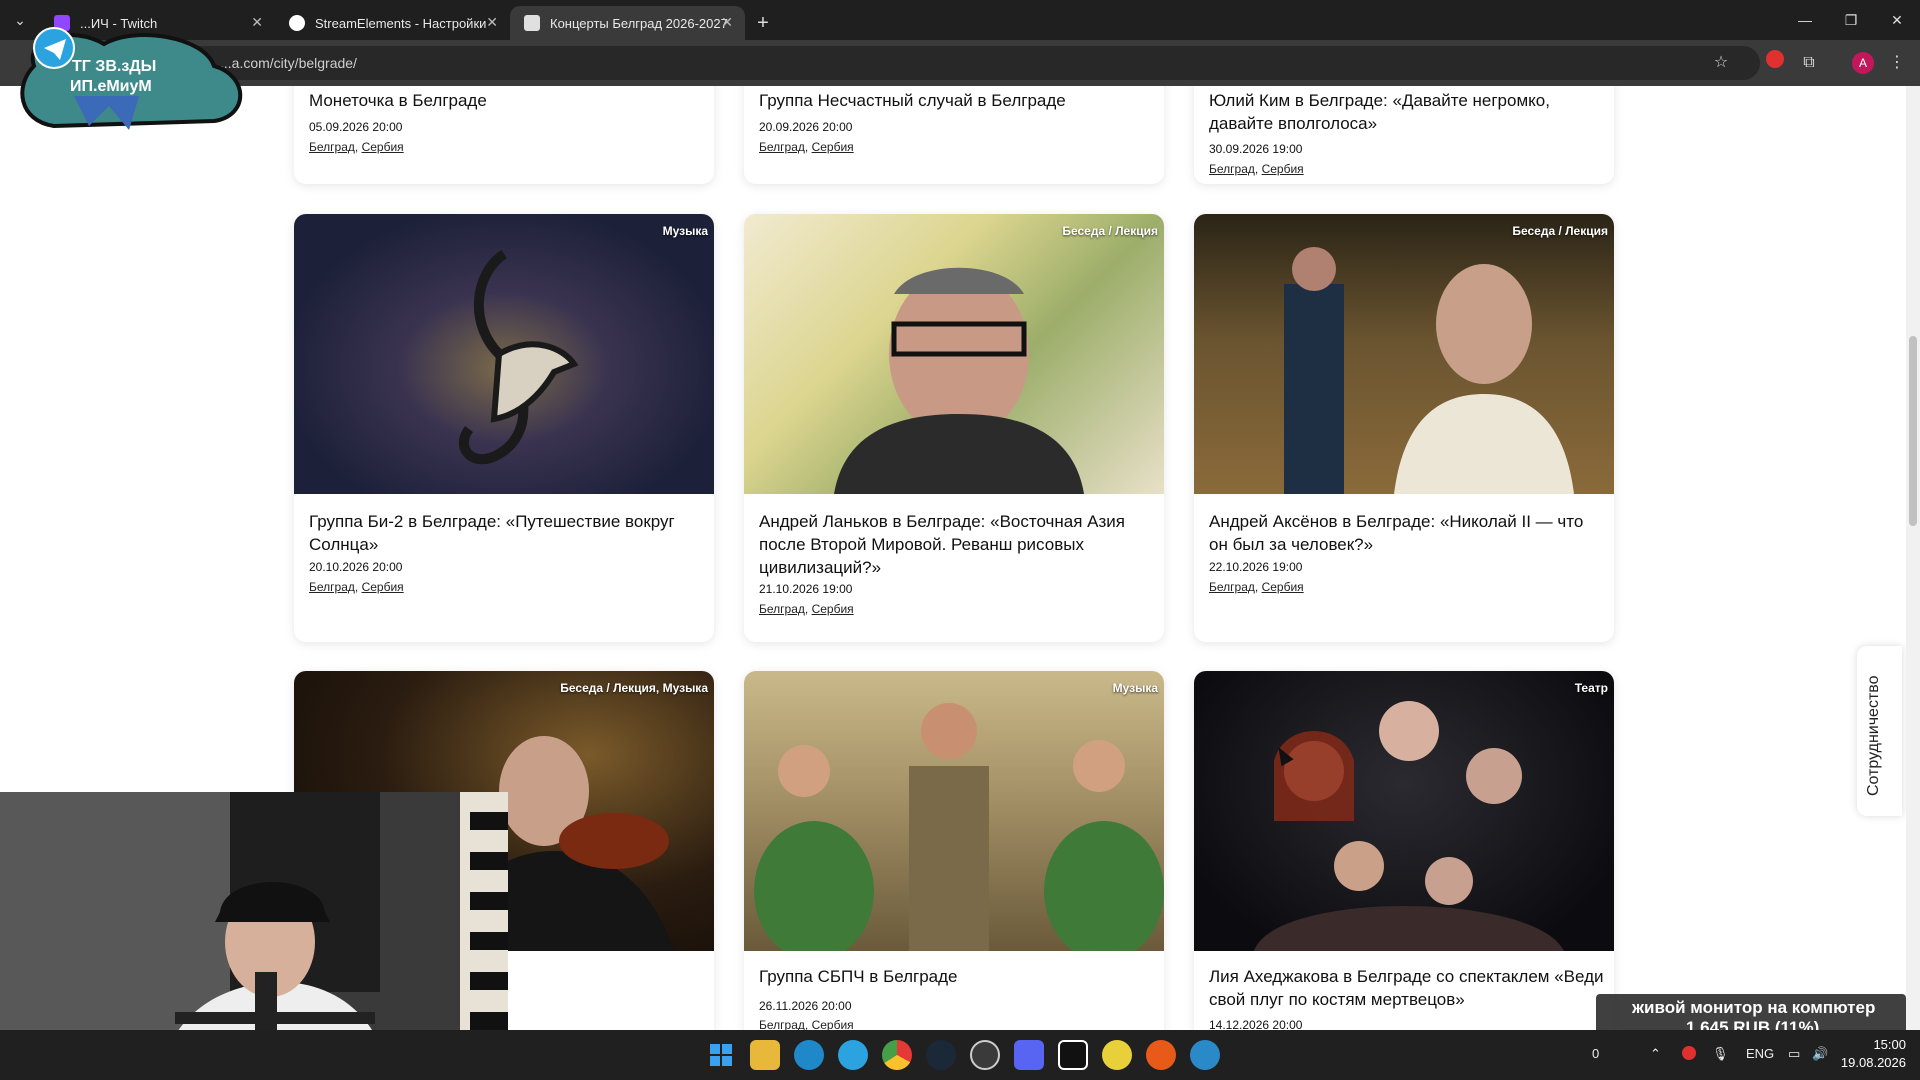 This screenshot has width=1920, height=1080. Describe the element at coordinates (297, 23) in the screenshot. I see `streamelements-icon` at that location.